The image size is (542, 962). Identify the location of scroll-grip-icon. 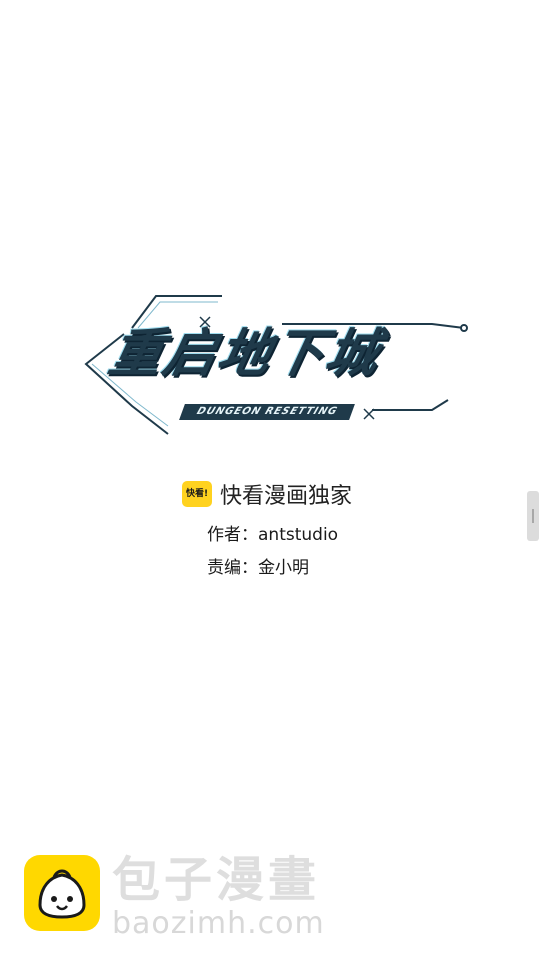
(533, 516).